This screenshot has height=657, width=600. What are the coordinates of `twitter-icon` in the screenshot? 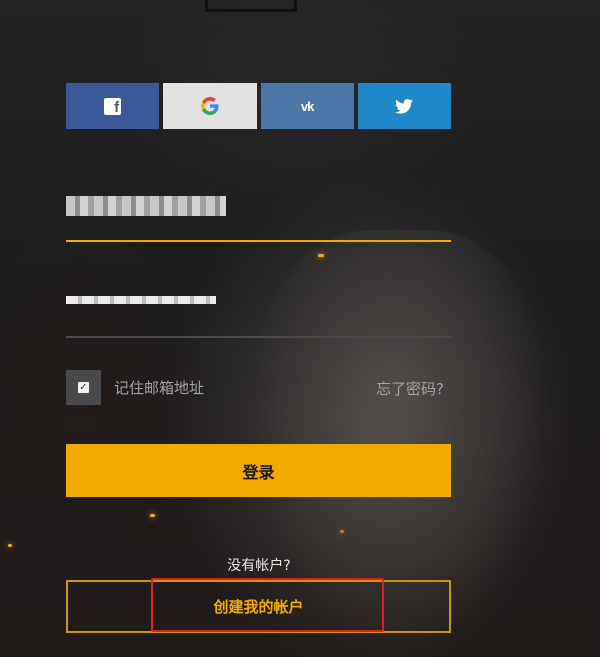 It's located at (404, 106).